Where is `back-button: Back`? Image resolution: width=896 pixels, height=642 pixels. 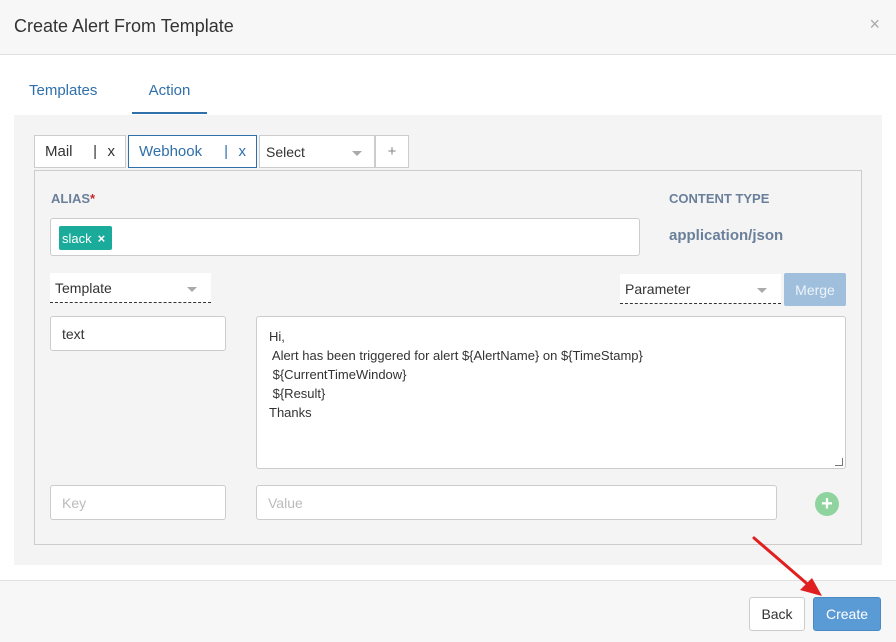
back-button: Back is located at coordinates (777, 614).